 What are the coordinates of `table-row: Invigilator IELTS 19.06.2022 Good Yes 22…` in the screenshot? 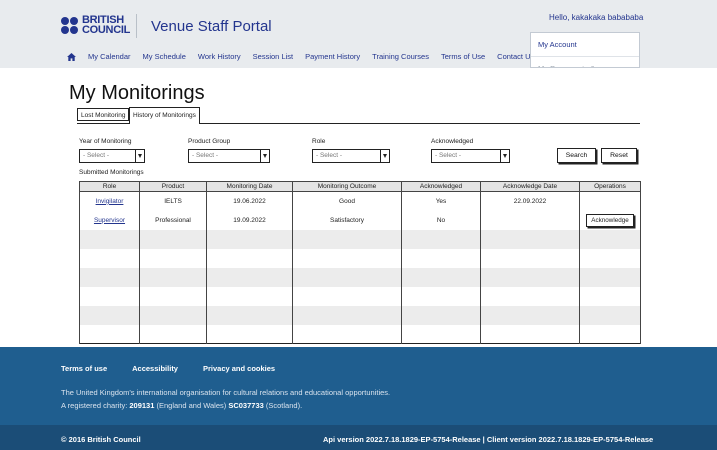 It's located at (360, 201).